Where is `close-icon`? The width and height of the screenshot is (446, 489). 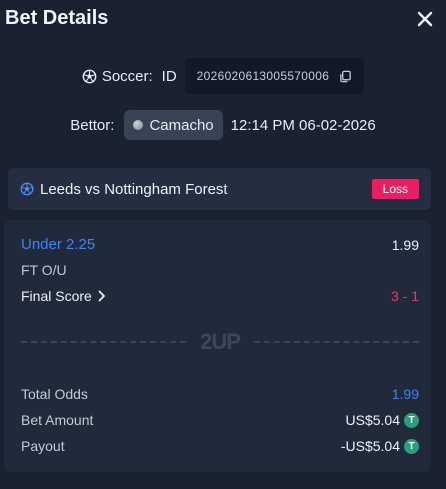 close-icon is located at coordinates (425, 19).